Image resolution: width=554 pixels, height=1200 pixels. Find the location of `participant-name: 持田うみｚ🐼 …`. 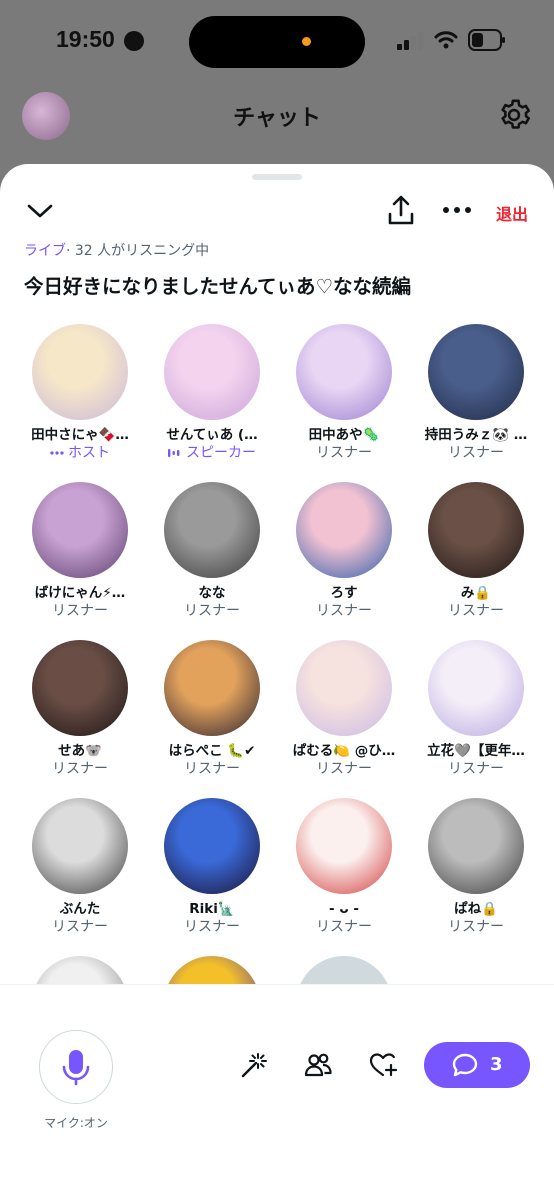

participant-name: 持田うみｚ🐼 … is located at coordinates (476, 435).